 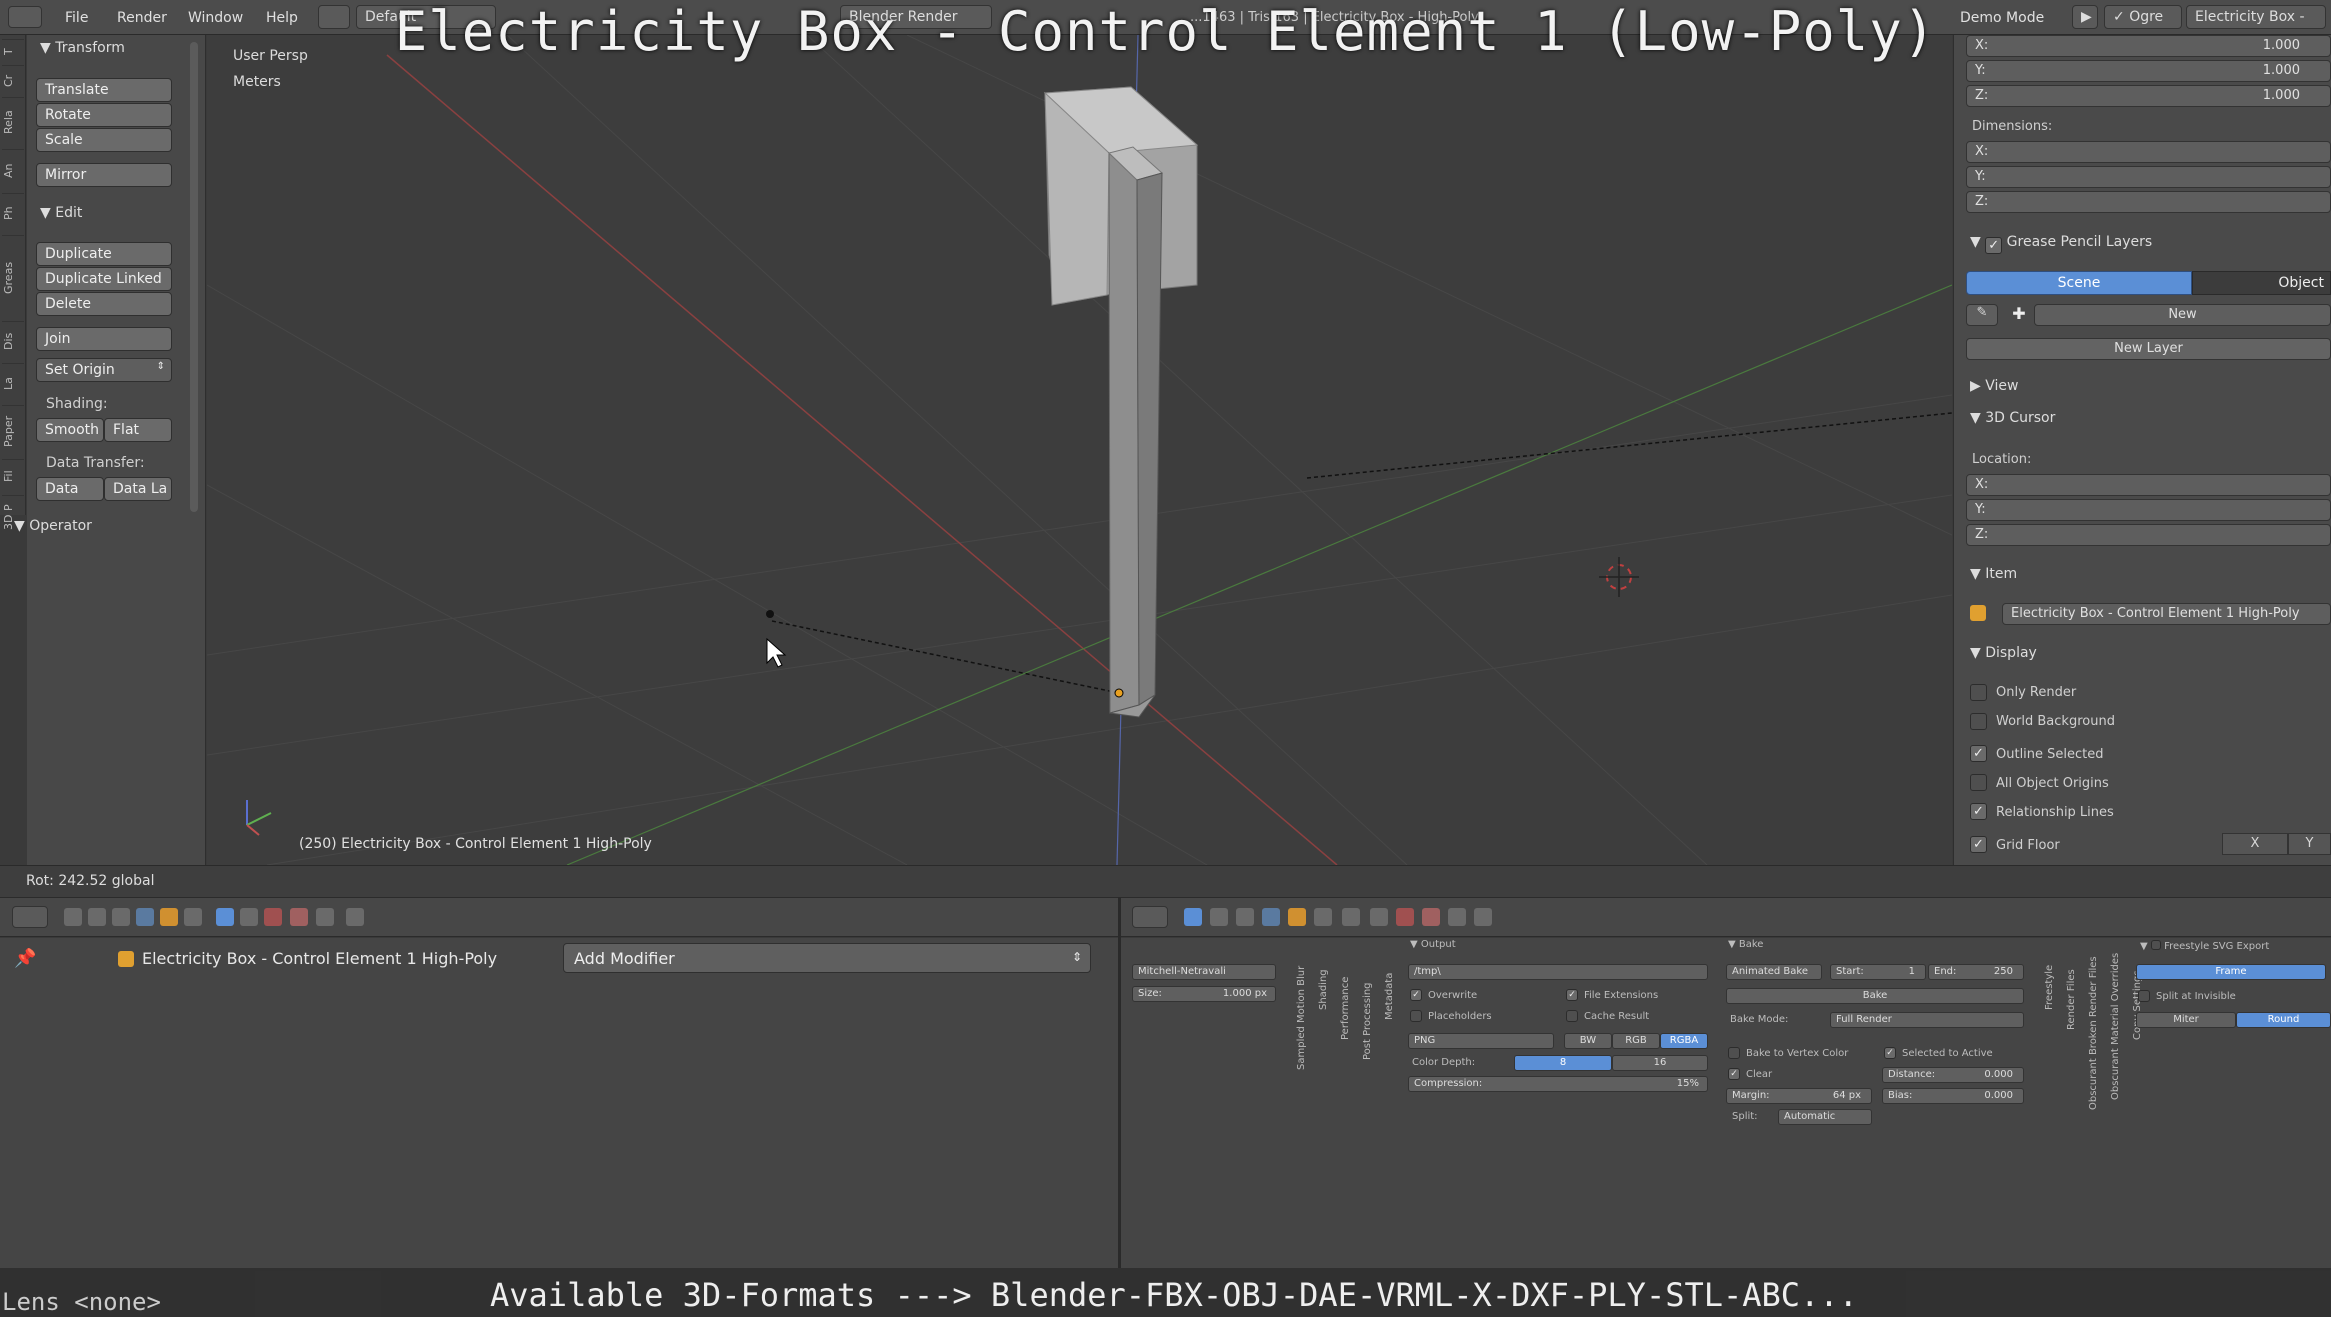 What do you see at coordinates (104, 339) in the screenshot?
I see `join-button: Join` at bounding box center [104, 339].